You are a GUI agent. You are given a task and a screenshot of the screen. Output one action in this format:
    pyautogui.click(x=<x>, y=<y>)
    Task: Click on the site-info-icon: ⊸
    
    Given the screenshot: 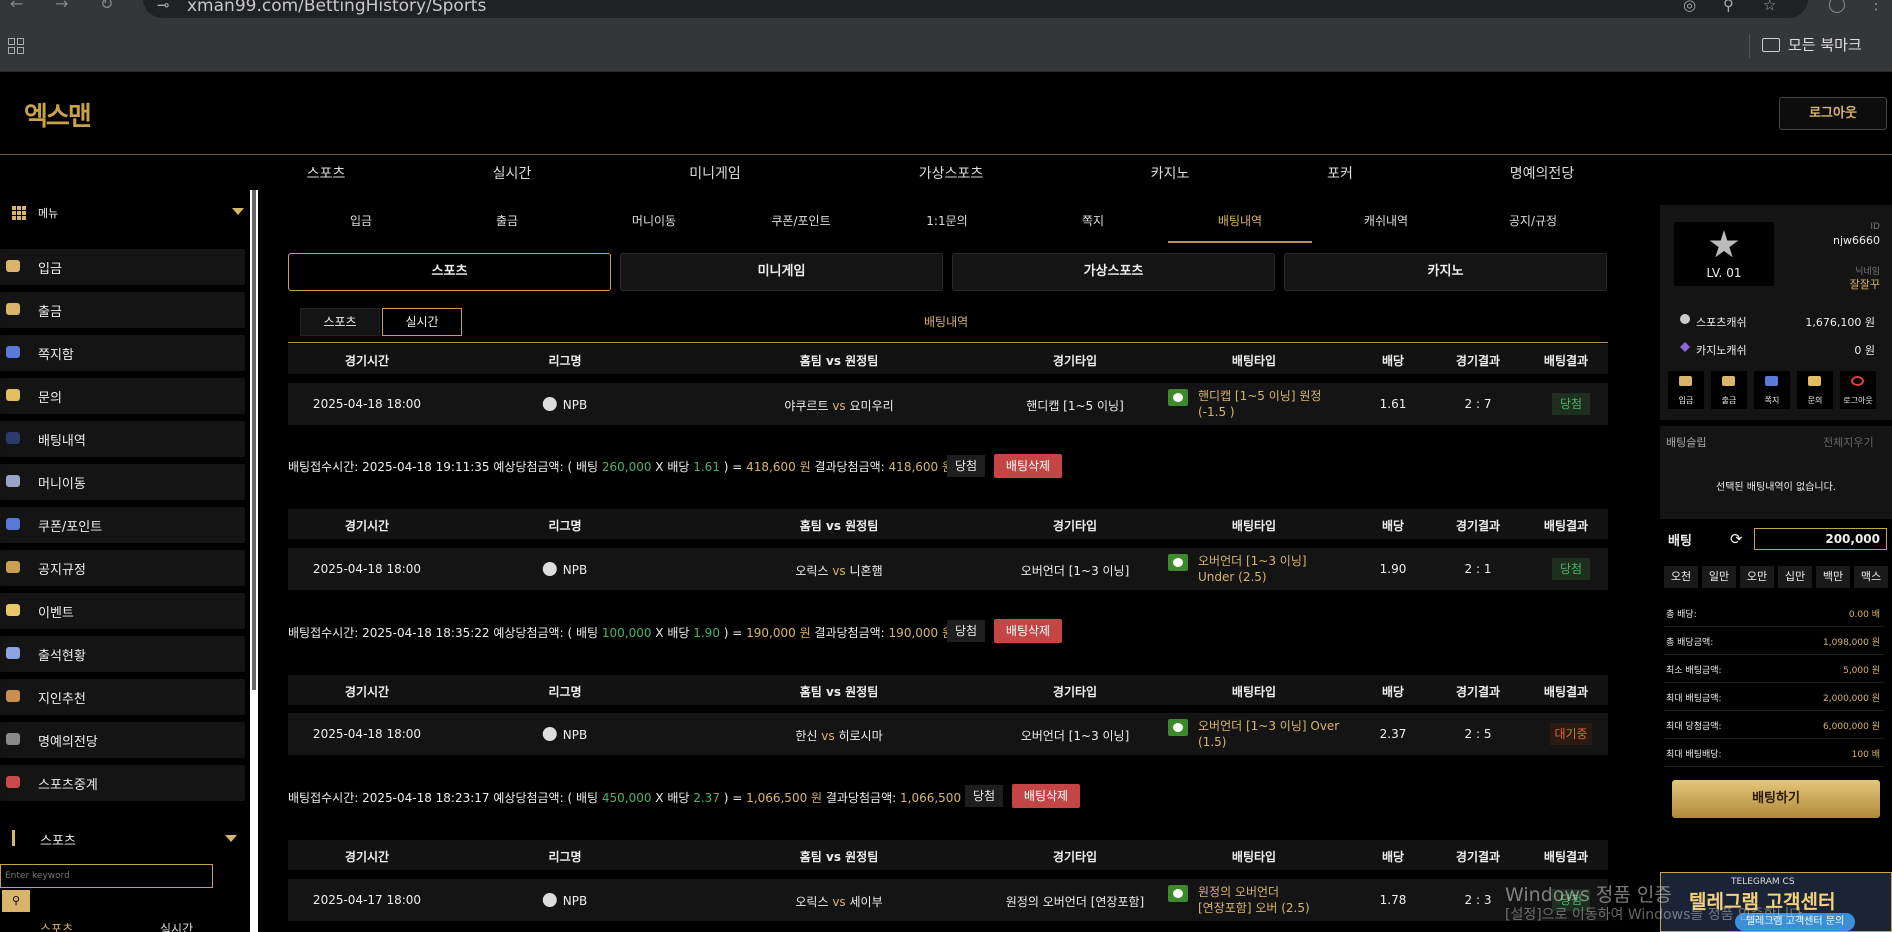 What is the action you would take?
    pyautogui.click(x=163, y=7)
    